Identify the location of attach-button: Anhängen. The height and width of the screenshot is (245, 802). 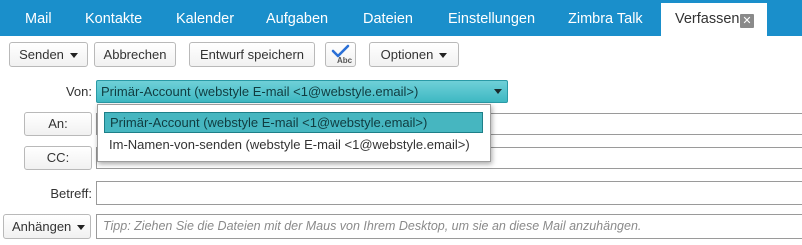
(47, 226).